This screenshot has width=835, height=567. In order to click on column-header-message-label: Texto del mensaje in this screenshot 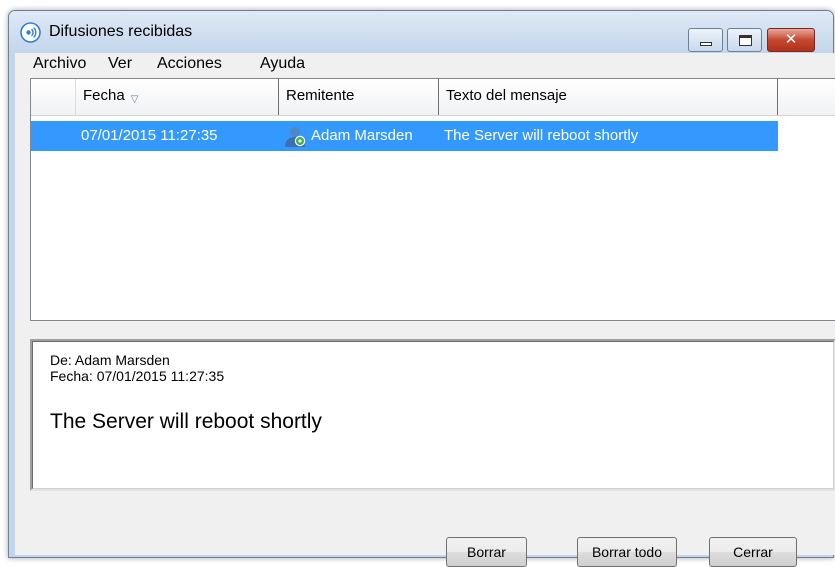, I will do `click(506, 95)`.